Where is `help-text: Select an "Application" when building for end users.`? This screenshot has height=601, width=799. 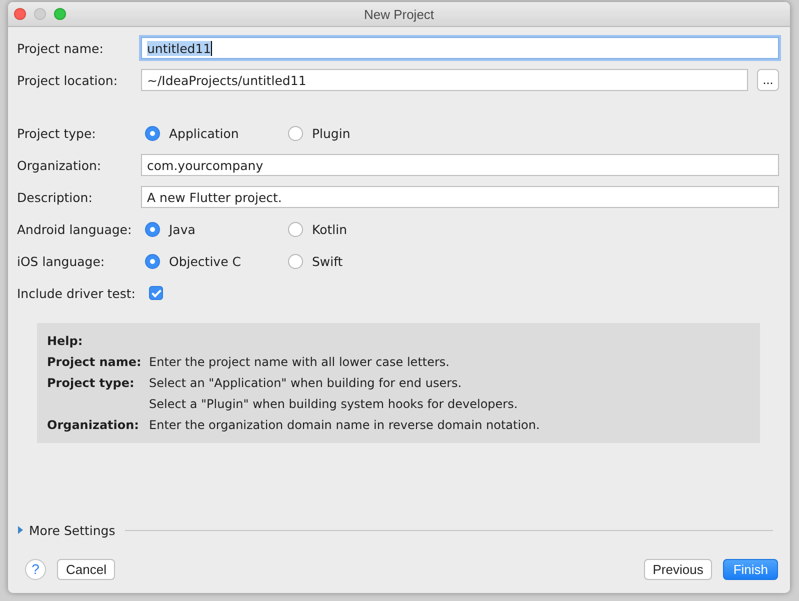
help-text: Select an "Application" when building for end users. is located at coordinates (306, 383).